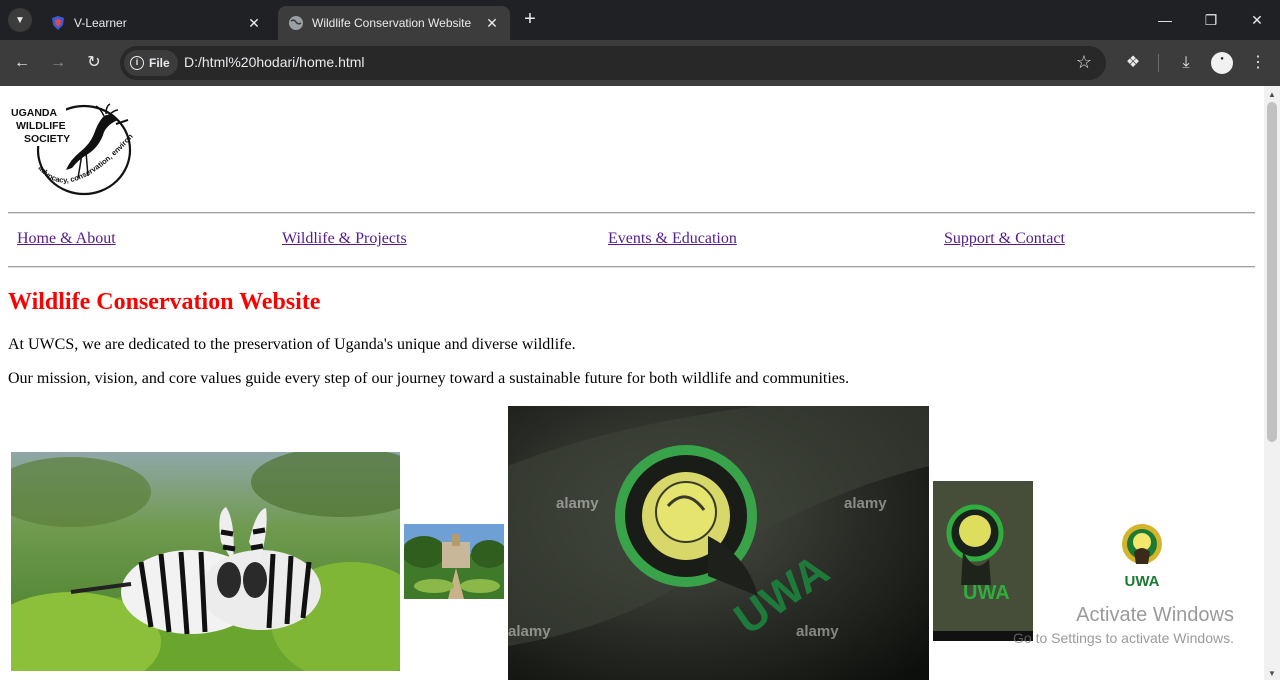  What do you see at coordinates (1222, 63) in the screenshot?
I see `profile-avatar: ●` at bounding box center [1222, 63].